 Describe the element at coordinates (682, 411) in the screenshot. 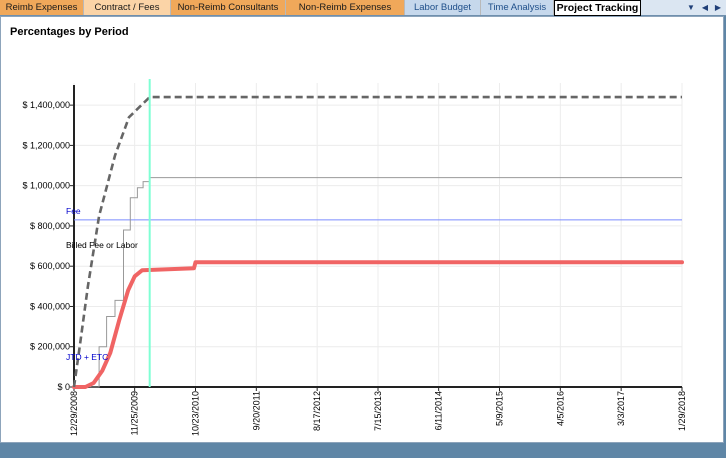

I see `x-tick-label: 1/29/2018` at that location.